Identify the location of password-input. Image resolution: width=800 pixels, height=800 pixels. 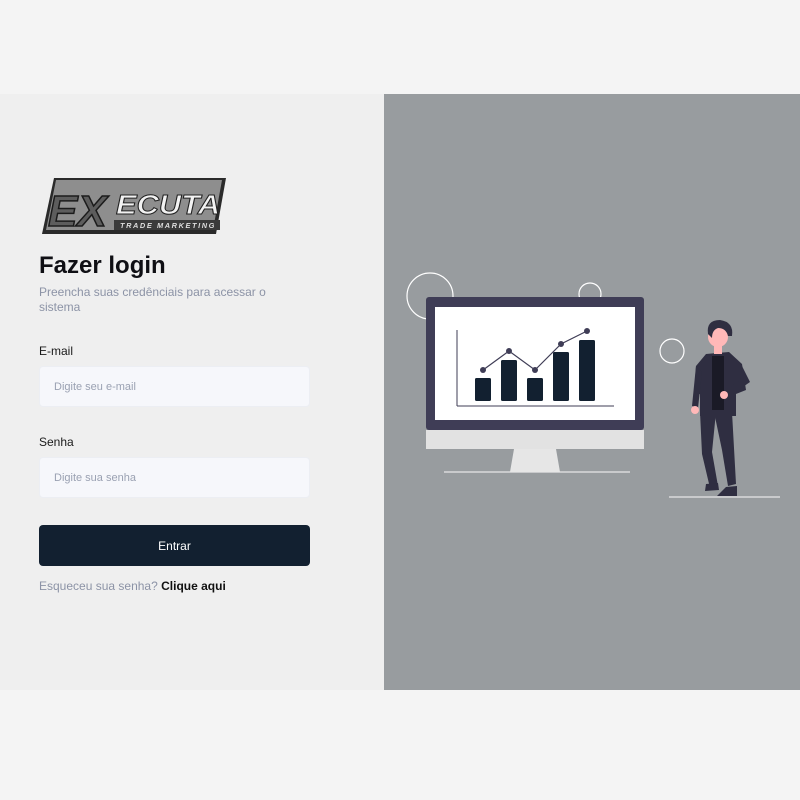
(174, 477).